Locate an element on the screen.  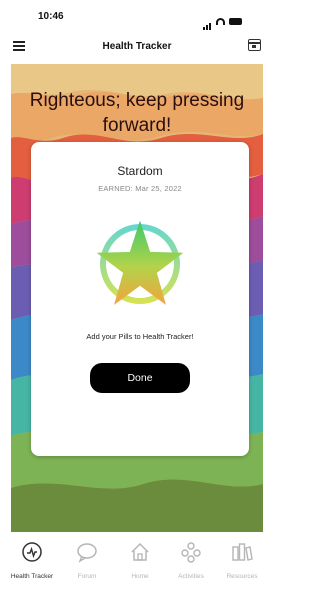
tab-forum: Forum is located at coordinates (87, 560).